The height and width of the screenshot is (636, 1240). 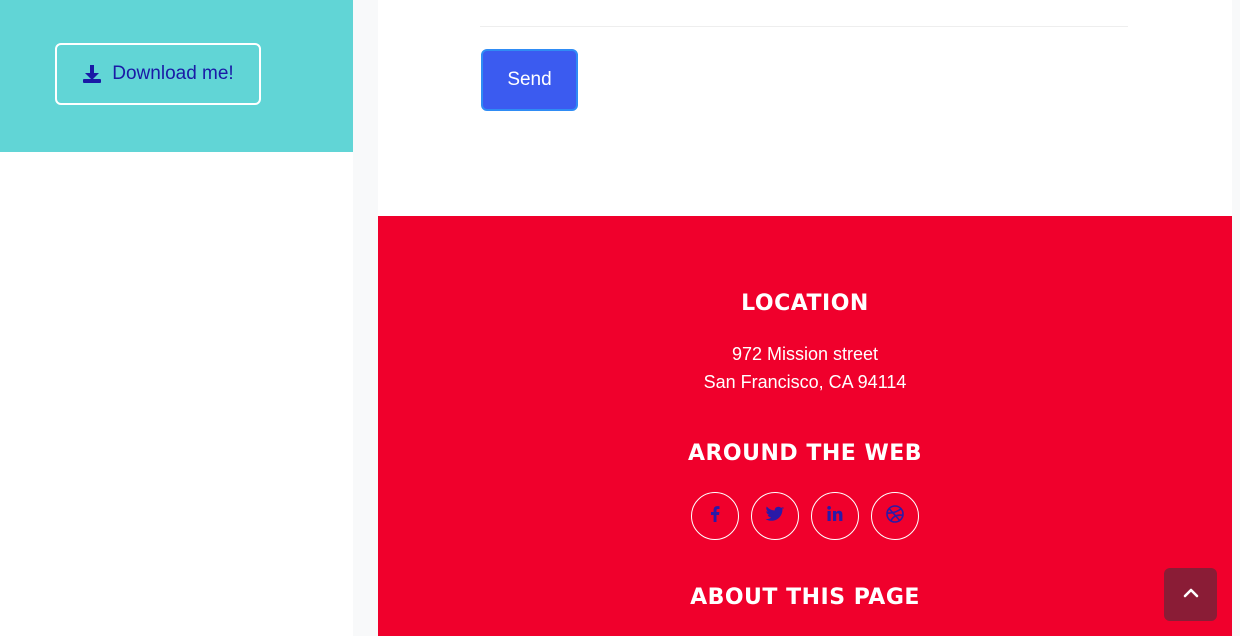 What do you see at coordinates (805, 382) in the screenshot?
I see `address-line-2: San Francisco, CA 94114` at bounding box center [805, 382].